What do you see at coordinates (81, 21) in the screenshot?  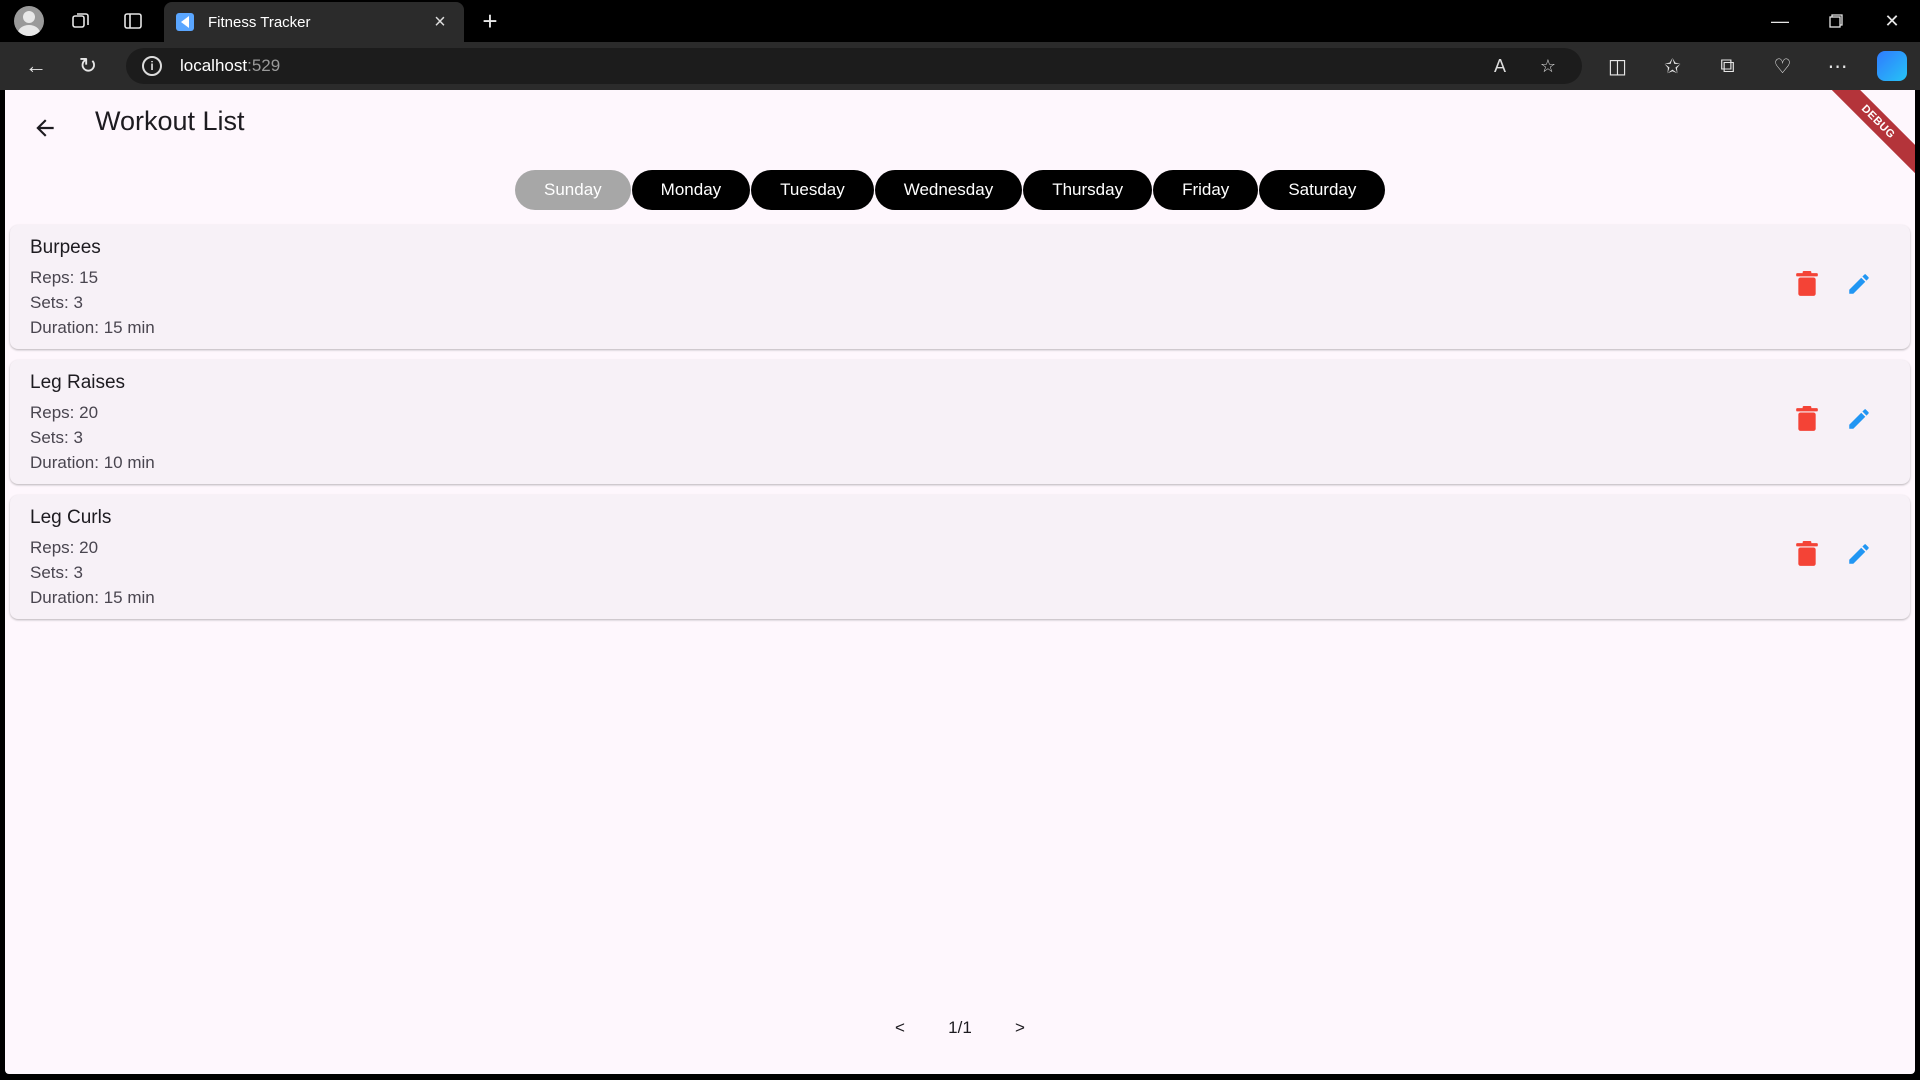 I see `workspaces-icon` at bounding box center [81, 21].